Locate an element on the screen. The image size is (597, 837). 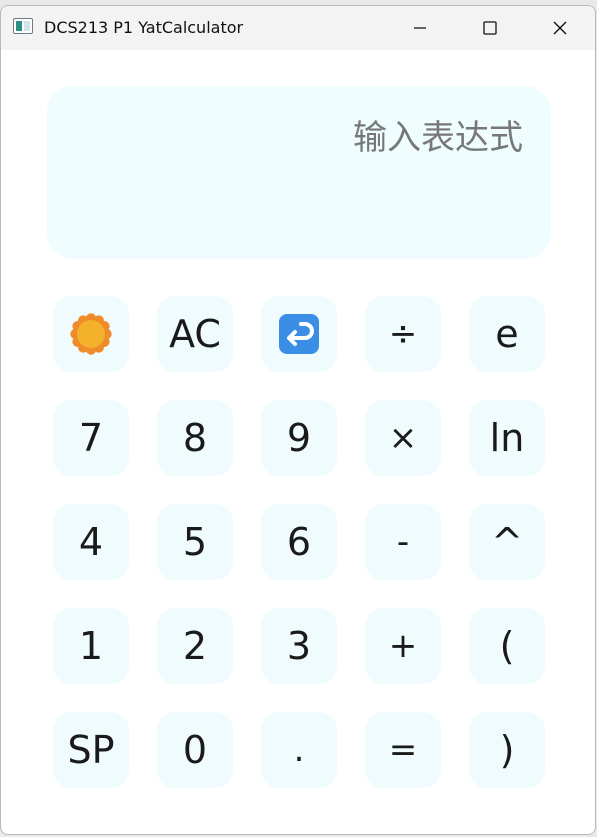
digit-7-button: 7 is located at coordinates (91, 438).